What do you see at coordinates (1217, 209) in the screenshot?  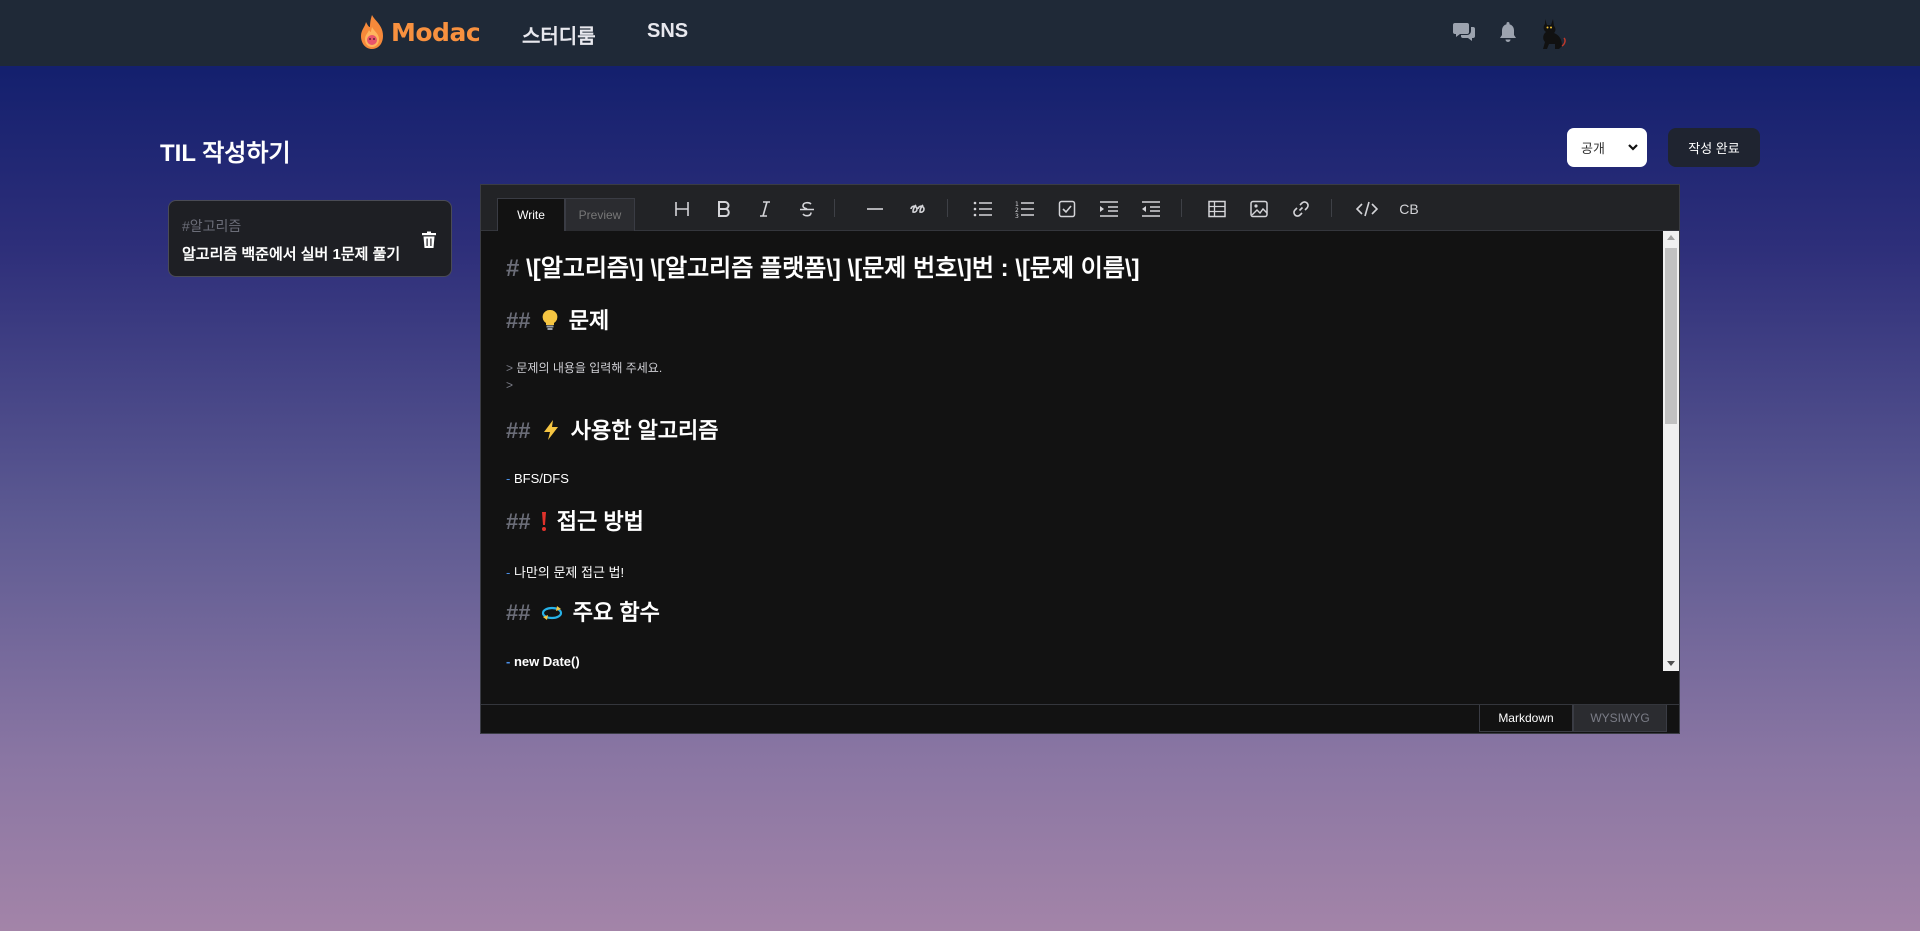 I see `table-icon` at bounding box center [1217, 209].